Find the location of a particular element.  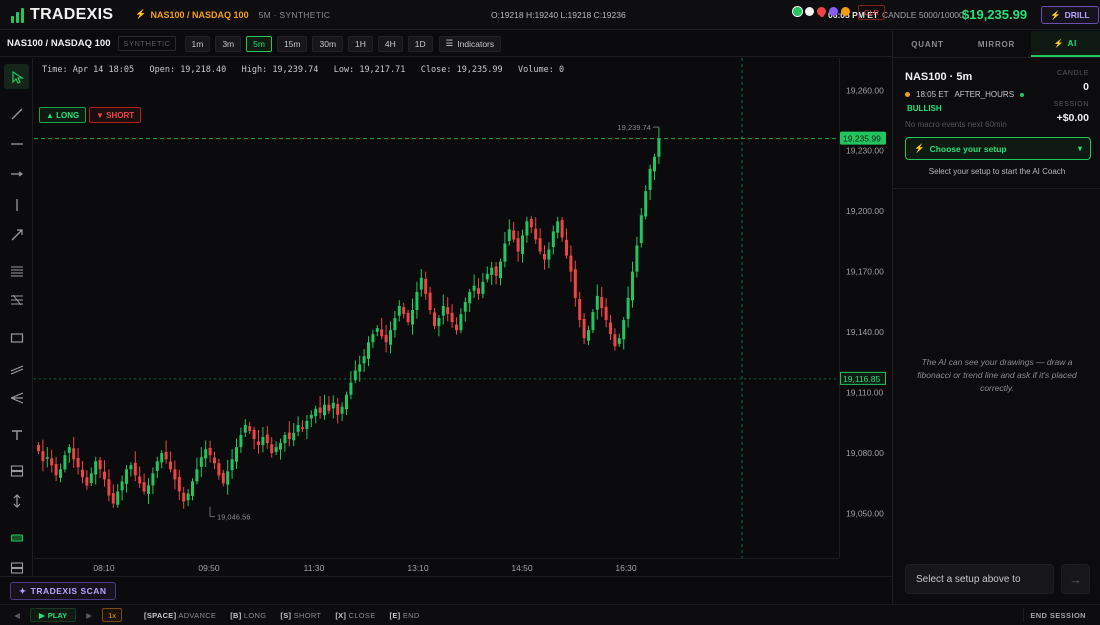

speed-button: 1x is located at coordinates (112, 615).